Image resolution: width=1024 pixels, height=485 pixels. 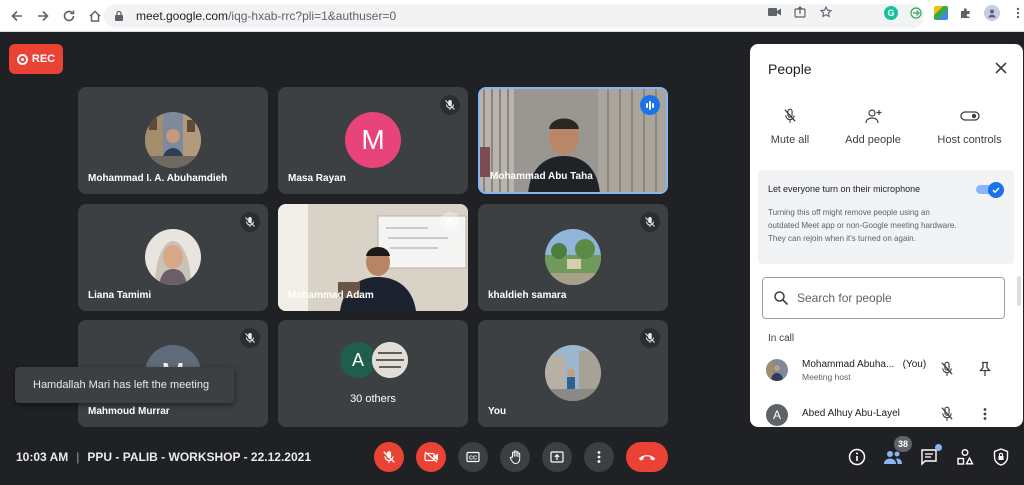 I want to click on home-icon, so click(x=95, y=16).